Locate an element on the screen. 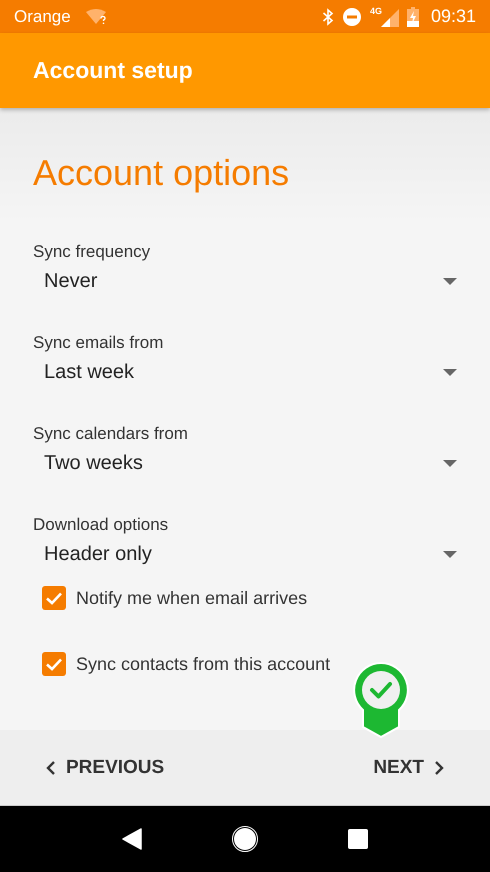 This screenshot has height=872, width=490. home-icon is located at coordinates (244, 839).